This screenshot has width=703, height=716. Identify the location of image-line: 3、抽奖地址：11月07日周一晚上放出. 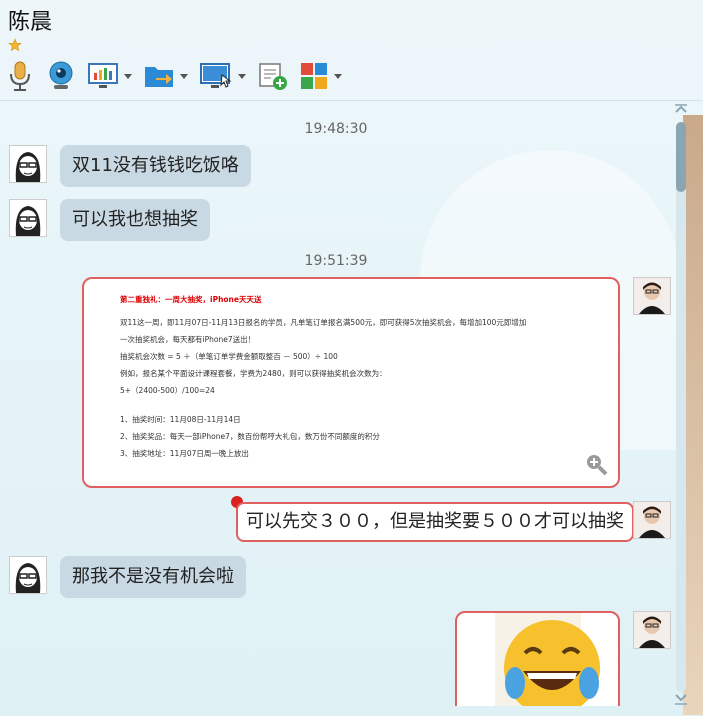
(184, 453).